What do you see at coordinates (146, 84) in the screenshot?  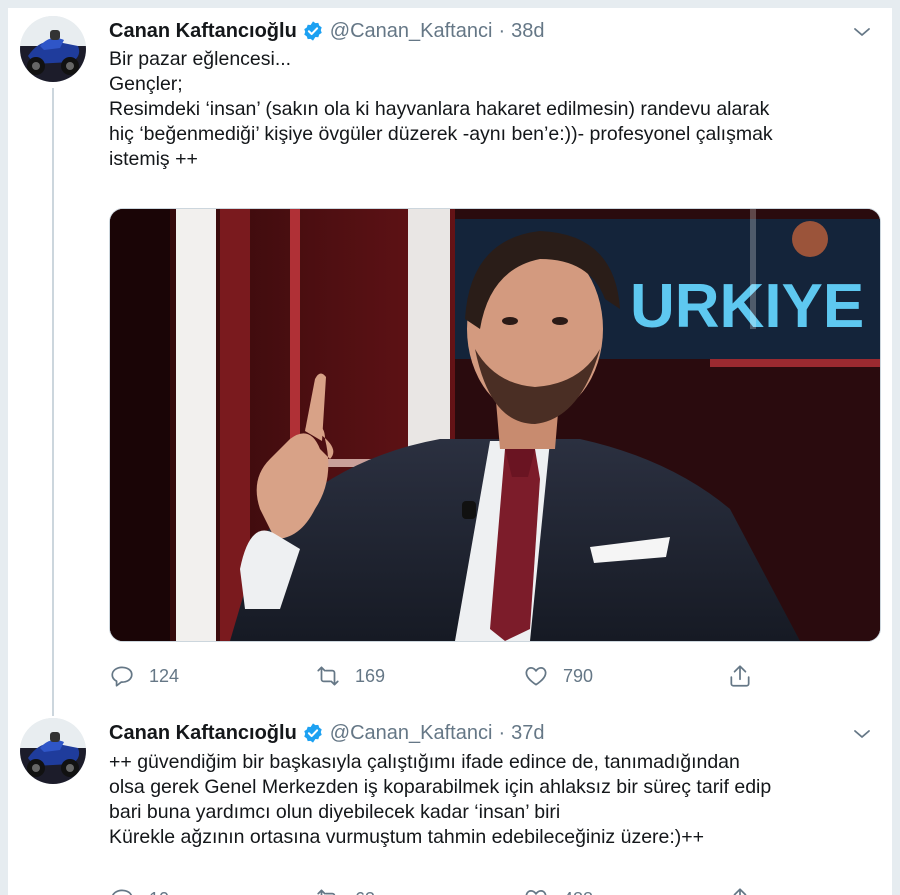 I see `tweet-text-line: Gençler;` at bounding box center [146, 84].